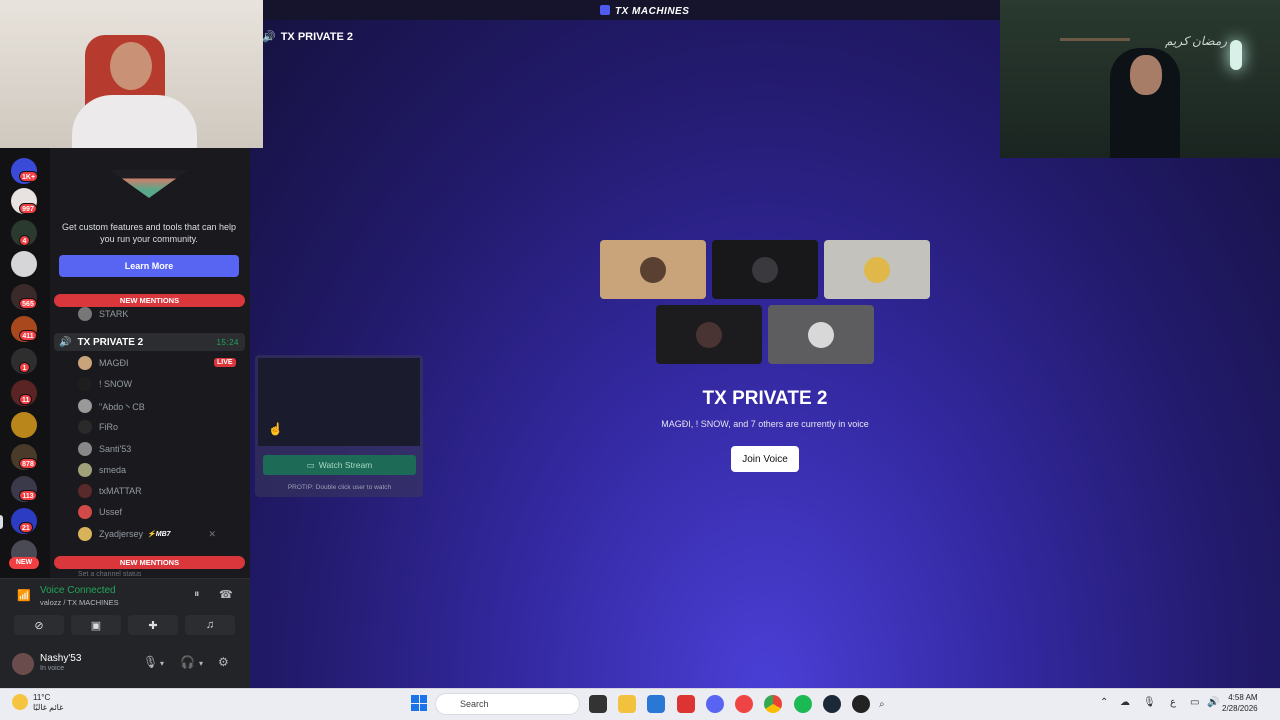 This screenshot has width=1280, height=720. I want to click on unread-badge: 1, so click(24, 367).